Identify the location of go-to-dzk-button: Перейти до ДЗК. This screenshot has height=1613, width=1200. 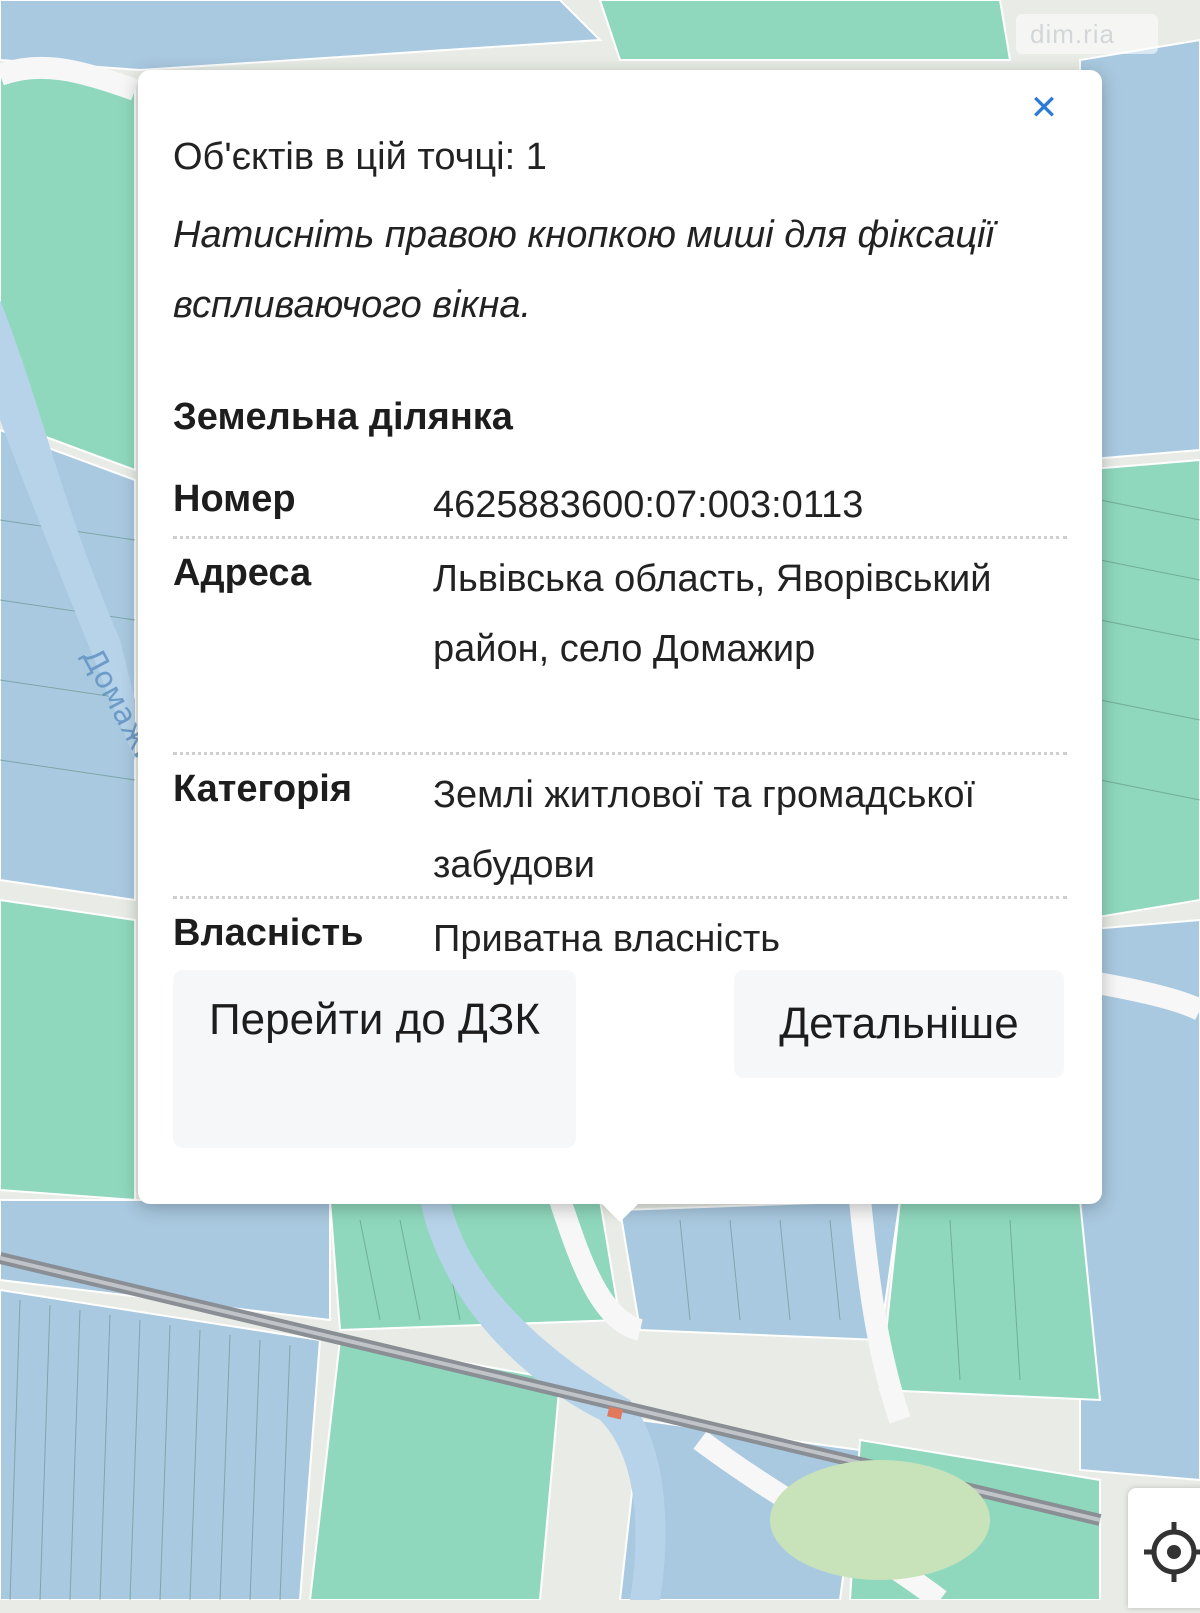
(374, 1059).